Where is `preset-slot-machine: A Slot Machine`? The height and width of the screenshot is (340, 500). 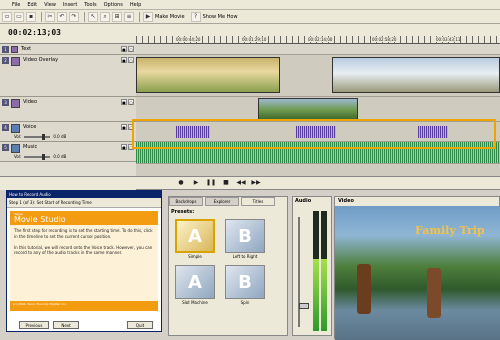
preset-slot-machine: A Slot Machine is located at coordinates (195, 287).